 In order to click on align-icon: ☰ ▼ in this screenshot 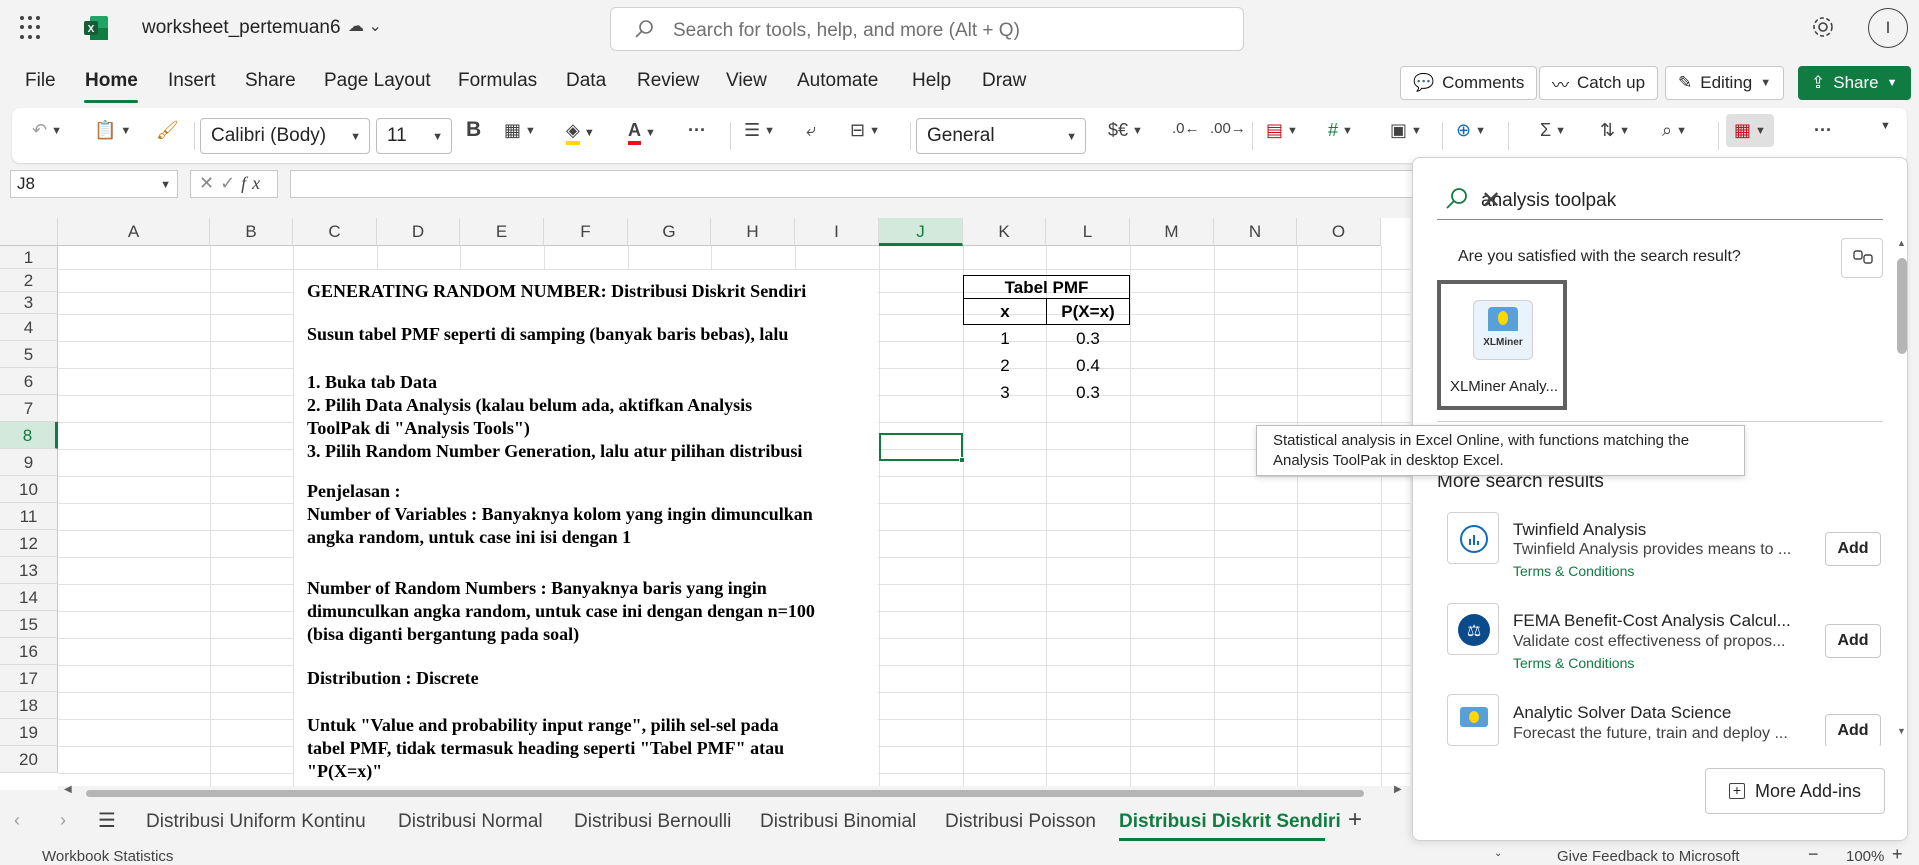, I will do `click(759, 130)`.